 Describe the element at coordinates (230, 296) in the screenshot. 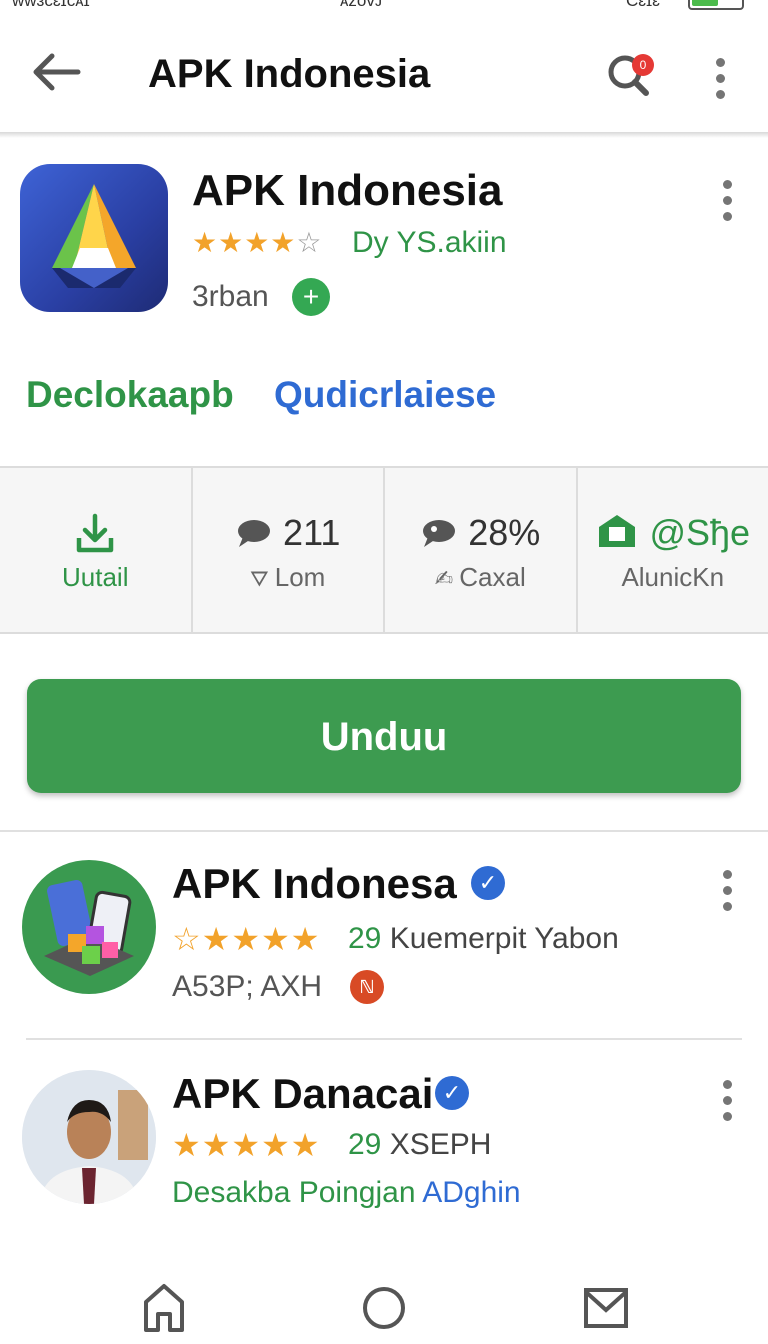

I see `app-subtext: 3rban` at that location.